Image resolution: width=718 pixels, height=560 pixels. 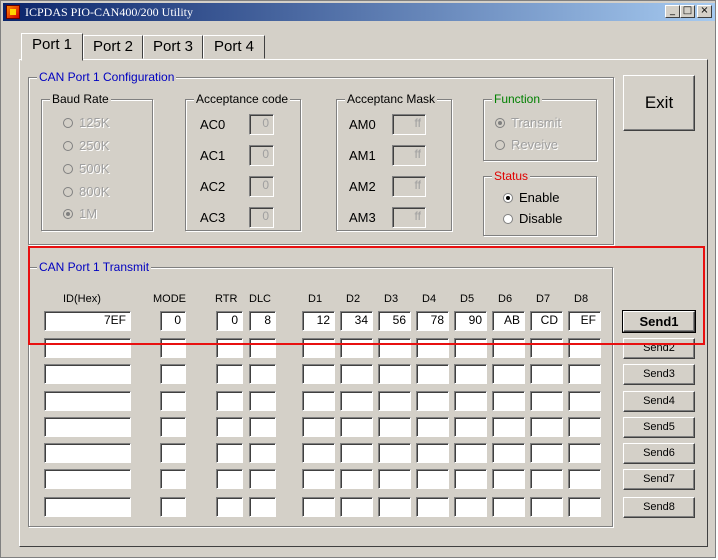 I want to click on dlc-field: 8, so click(x=262, y=321).